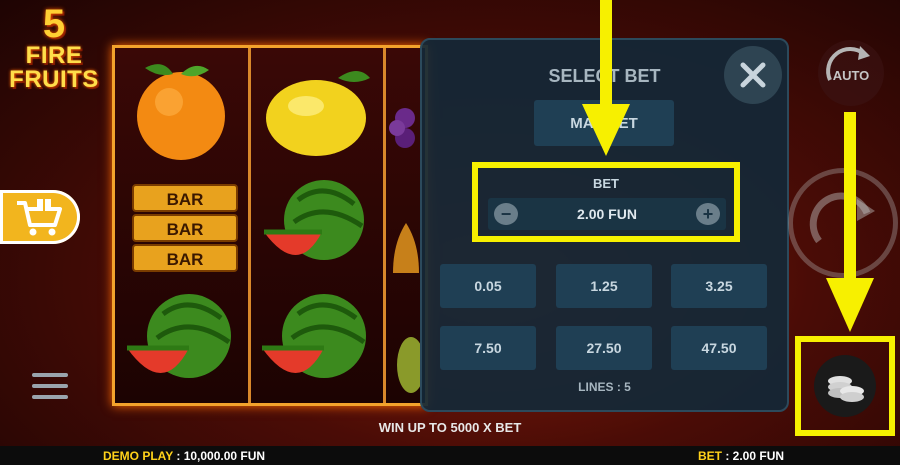 The image size is (900, 465). I want to click on bet-coins-button, so click(845, 386).